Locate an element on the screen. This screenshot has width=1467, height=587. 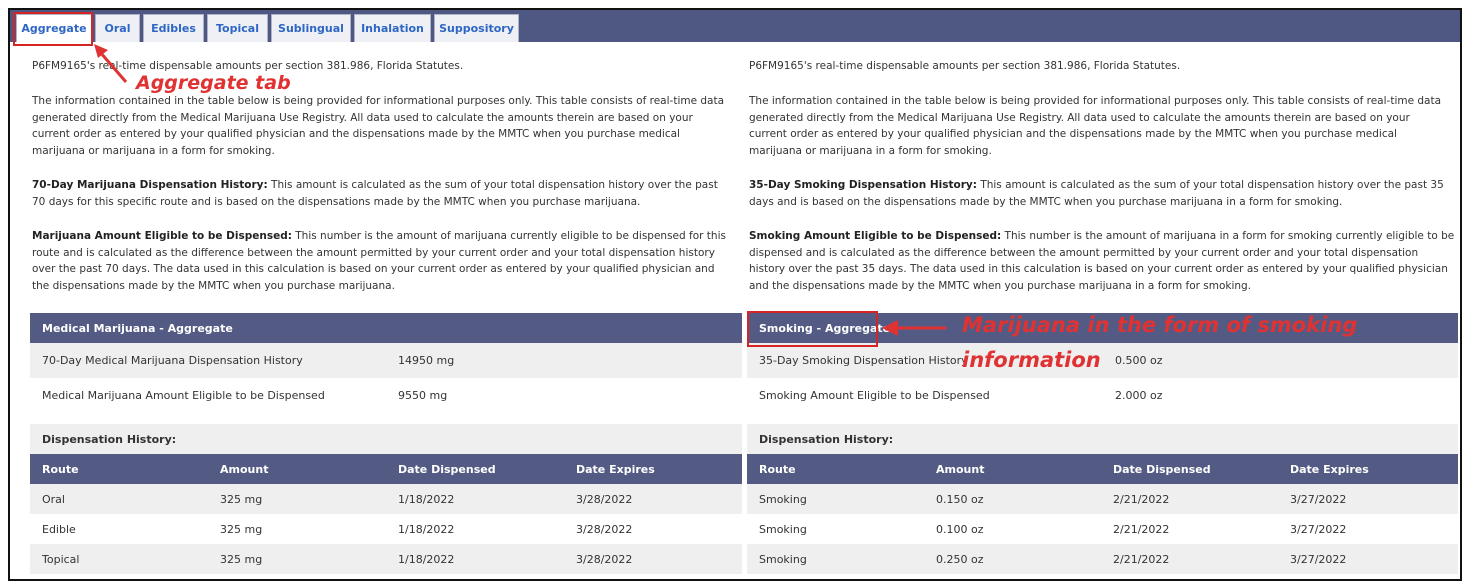
smoking-arrow-icon is located at coordinates (914, 328).